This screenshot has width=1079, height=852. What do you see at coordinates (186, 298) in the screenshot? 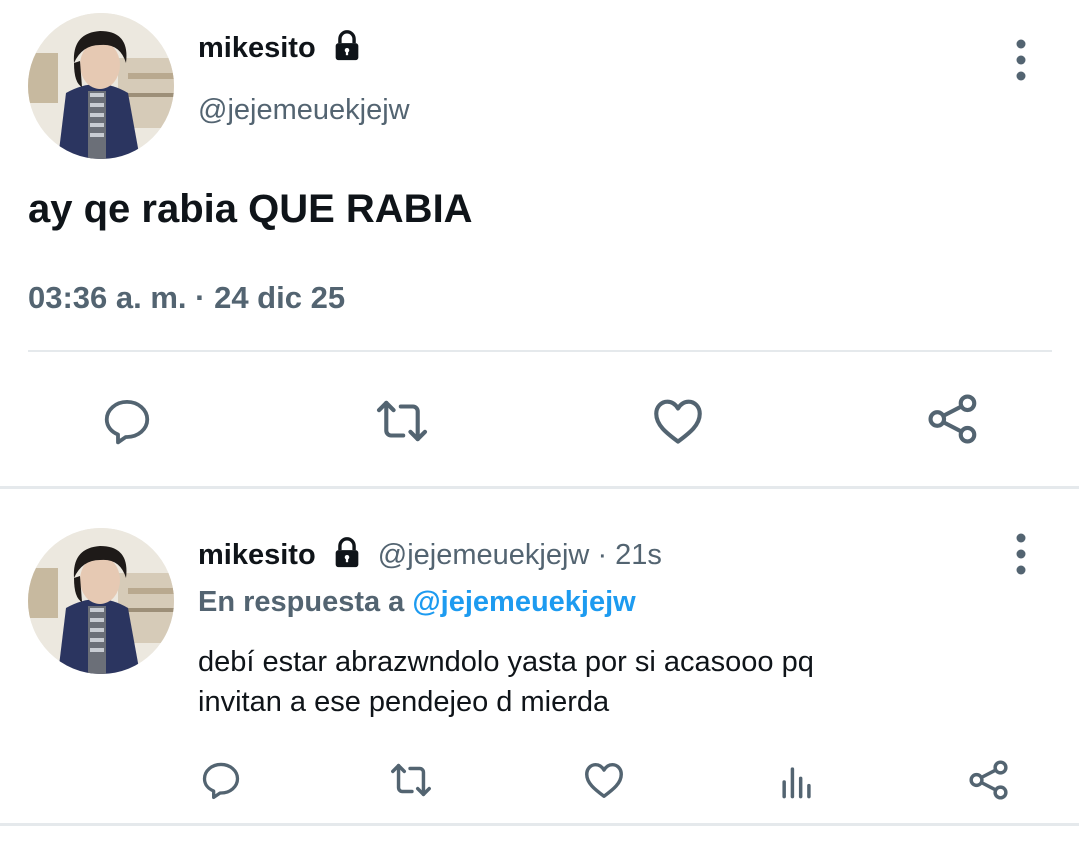
I see `tweet-timestamp: 03:36 a. m. · 24 dic 25` at bounding box center [186, 298].